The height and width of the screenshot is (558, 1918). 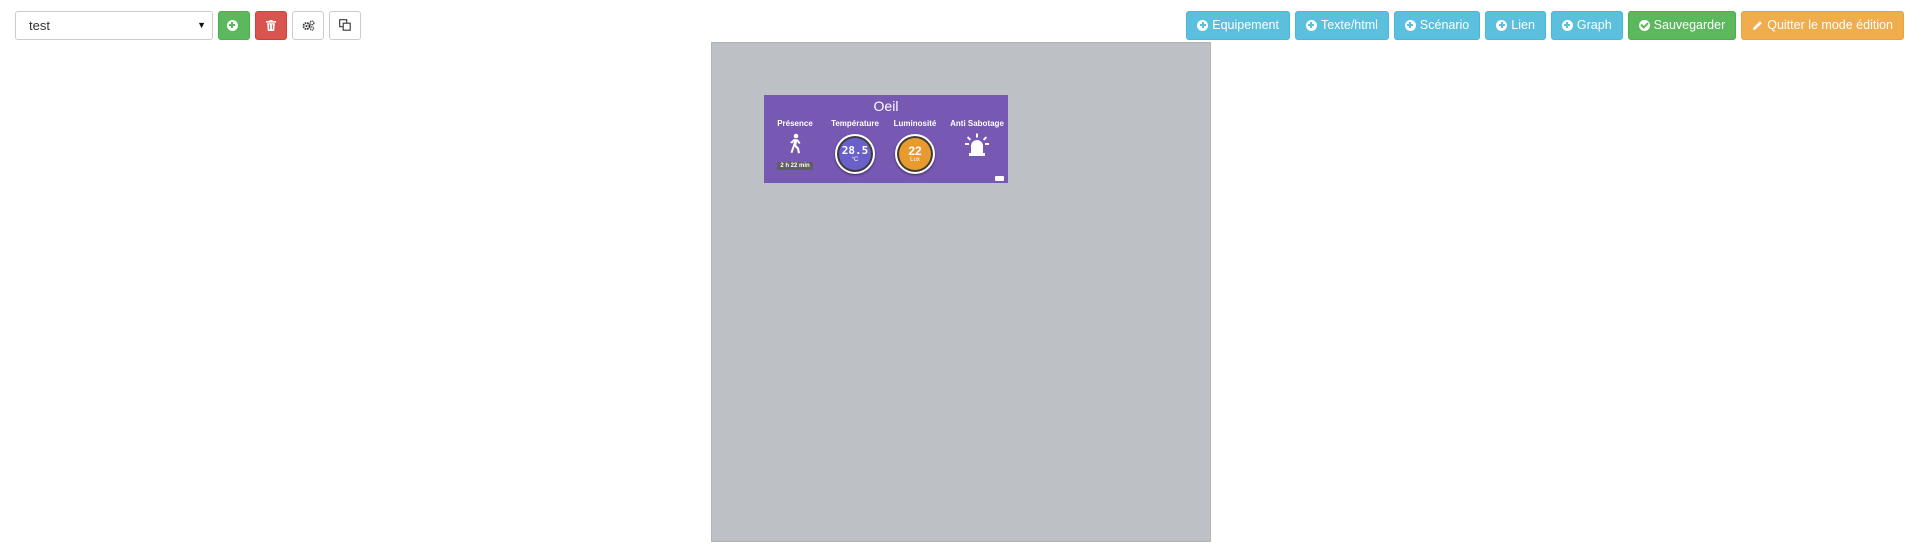 I want to click on plan-select: test ▼, so click(x=114, y=25).